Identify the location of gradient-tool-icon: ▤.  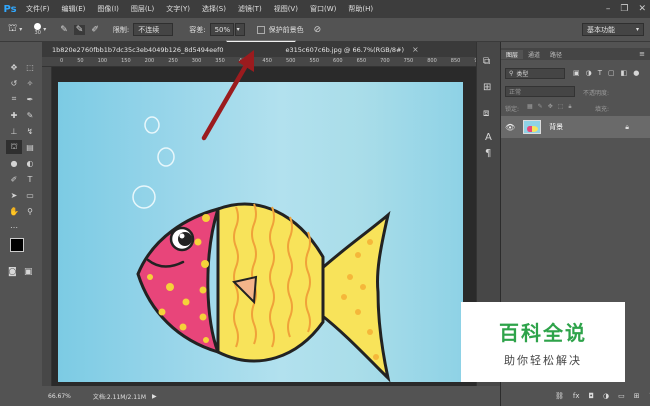
(30, 147).